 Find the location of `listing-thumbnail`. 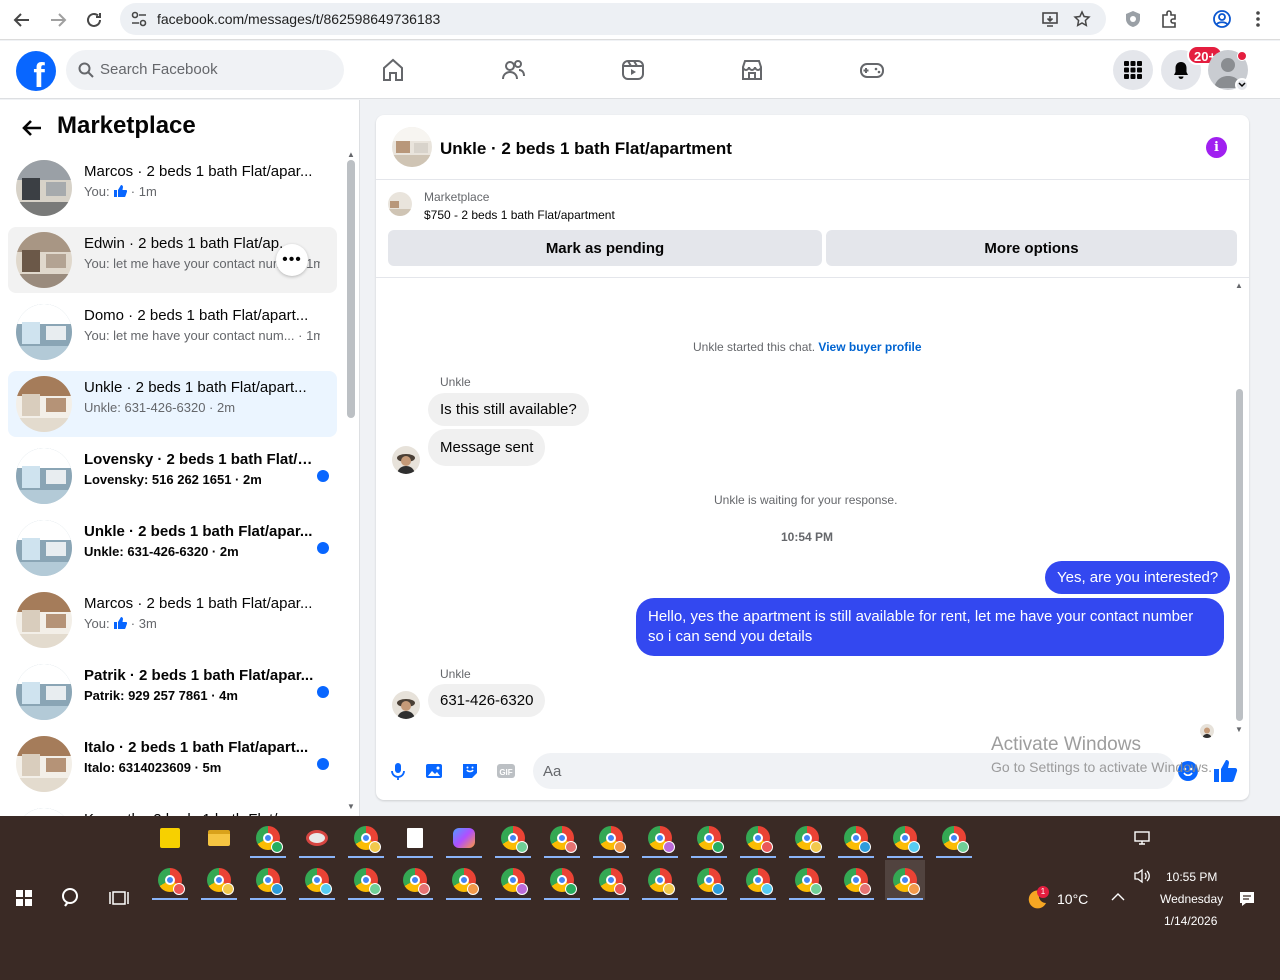

listing-thumbnail is located at coordinates (412, 147).